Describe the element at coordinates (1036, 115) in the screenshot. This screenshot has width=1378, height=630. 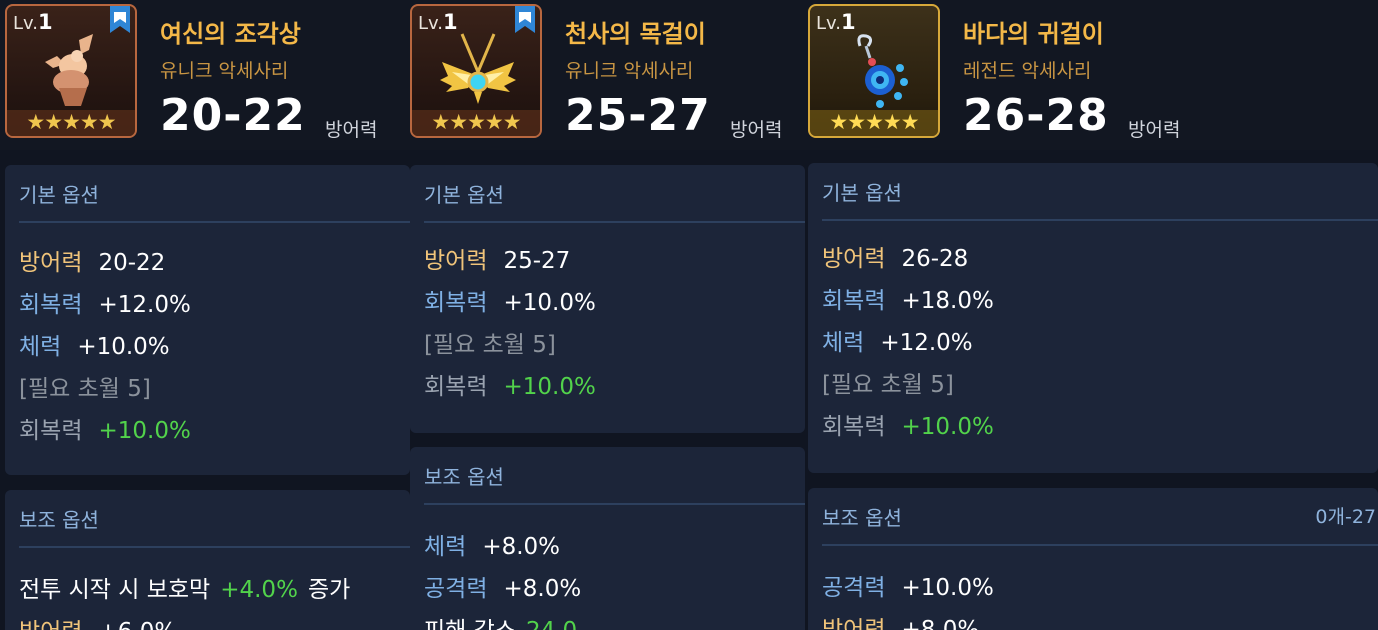
I see `defense-value: 26-28` at that location.